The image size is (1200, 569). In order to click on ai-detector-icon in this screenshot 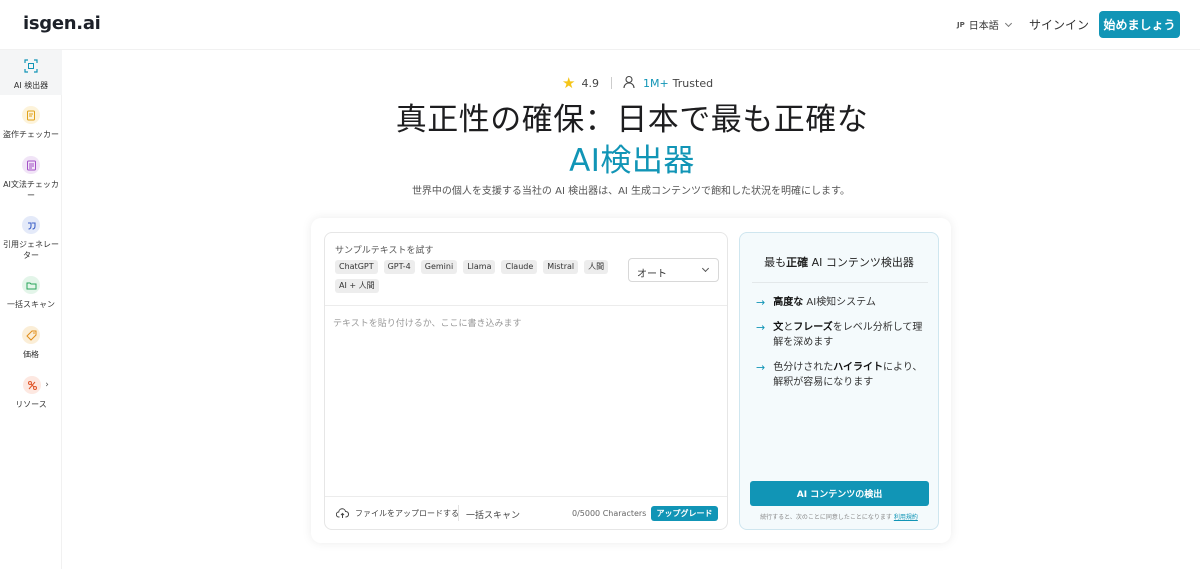, I will do `click(31, 66)`.